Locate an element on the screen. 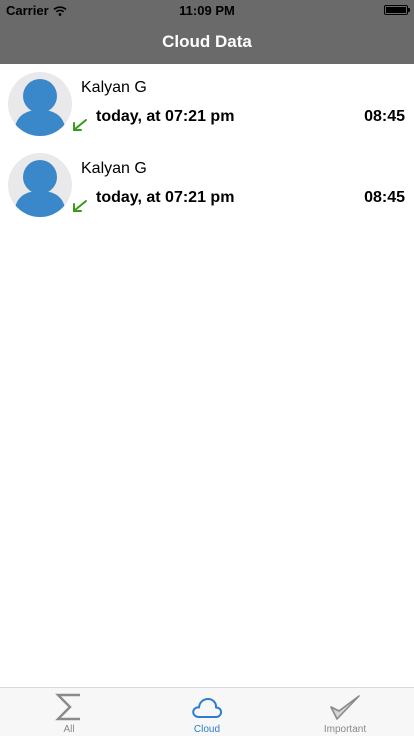  nav-bar: Cloud Data is located at coordinates (207, 42).